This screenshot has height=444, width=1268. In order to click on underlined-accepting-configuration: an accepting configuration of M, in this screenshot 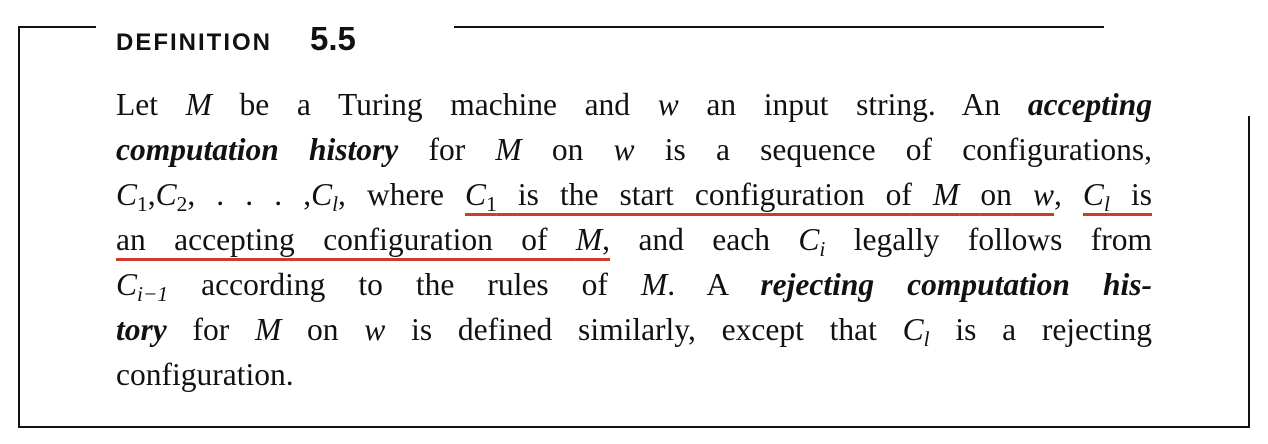, I will do `click(363, 239)`.